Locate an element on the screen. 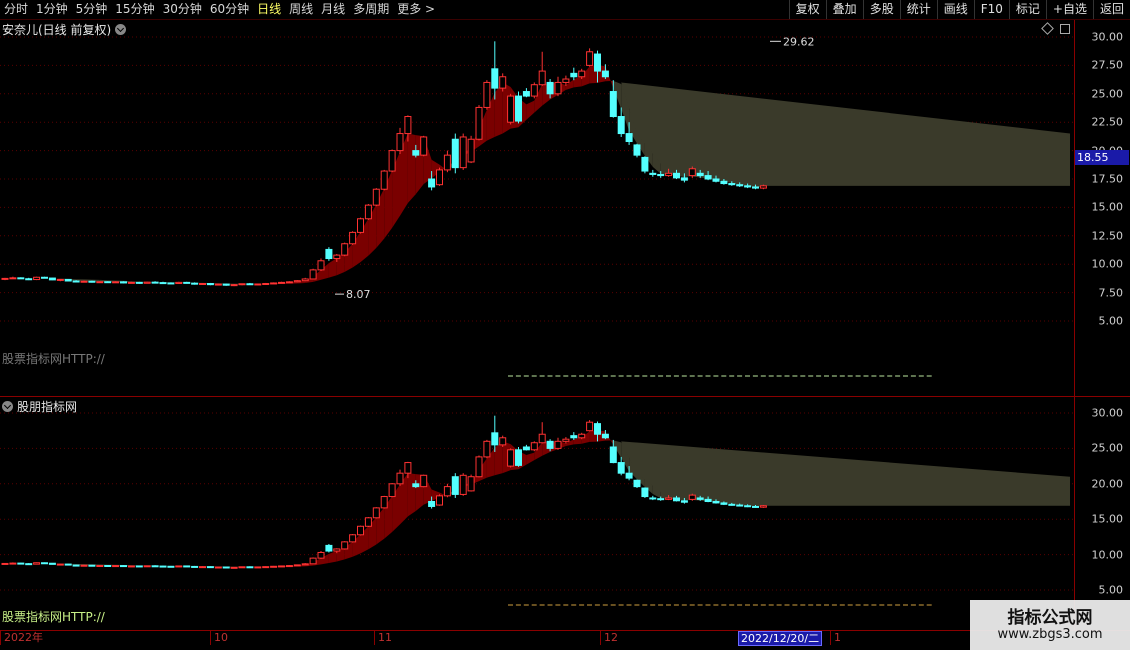 The width and height of the screenshot is (1130, 650). date-axis: 2022年 10 11 12 2022/12/20/二 1 is located at coordinates (537, 640).